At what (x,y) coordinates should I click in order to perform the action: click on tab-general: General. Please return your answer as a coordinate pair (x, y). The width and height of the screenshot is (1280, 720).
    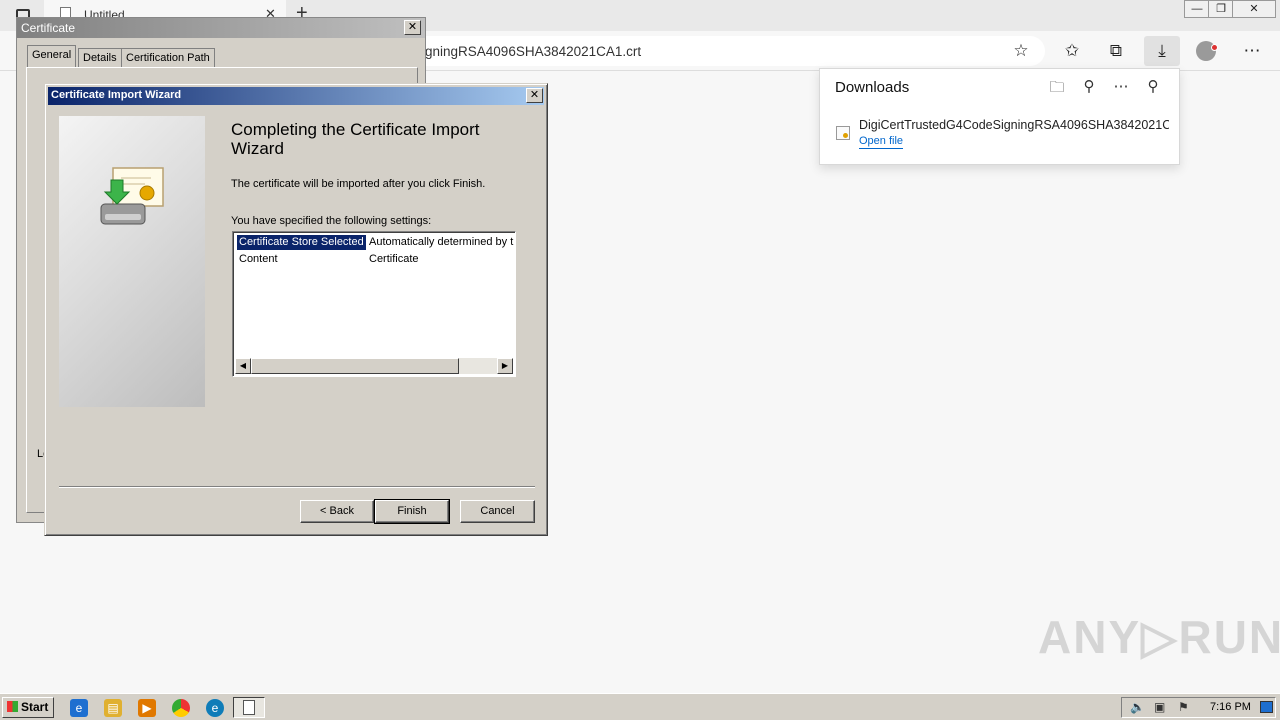
    Looking at the image, I should click on (52, 56).